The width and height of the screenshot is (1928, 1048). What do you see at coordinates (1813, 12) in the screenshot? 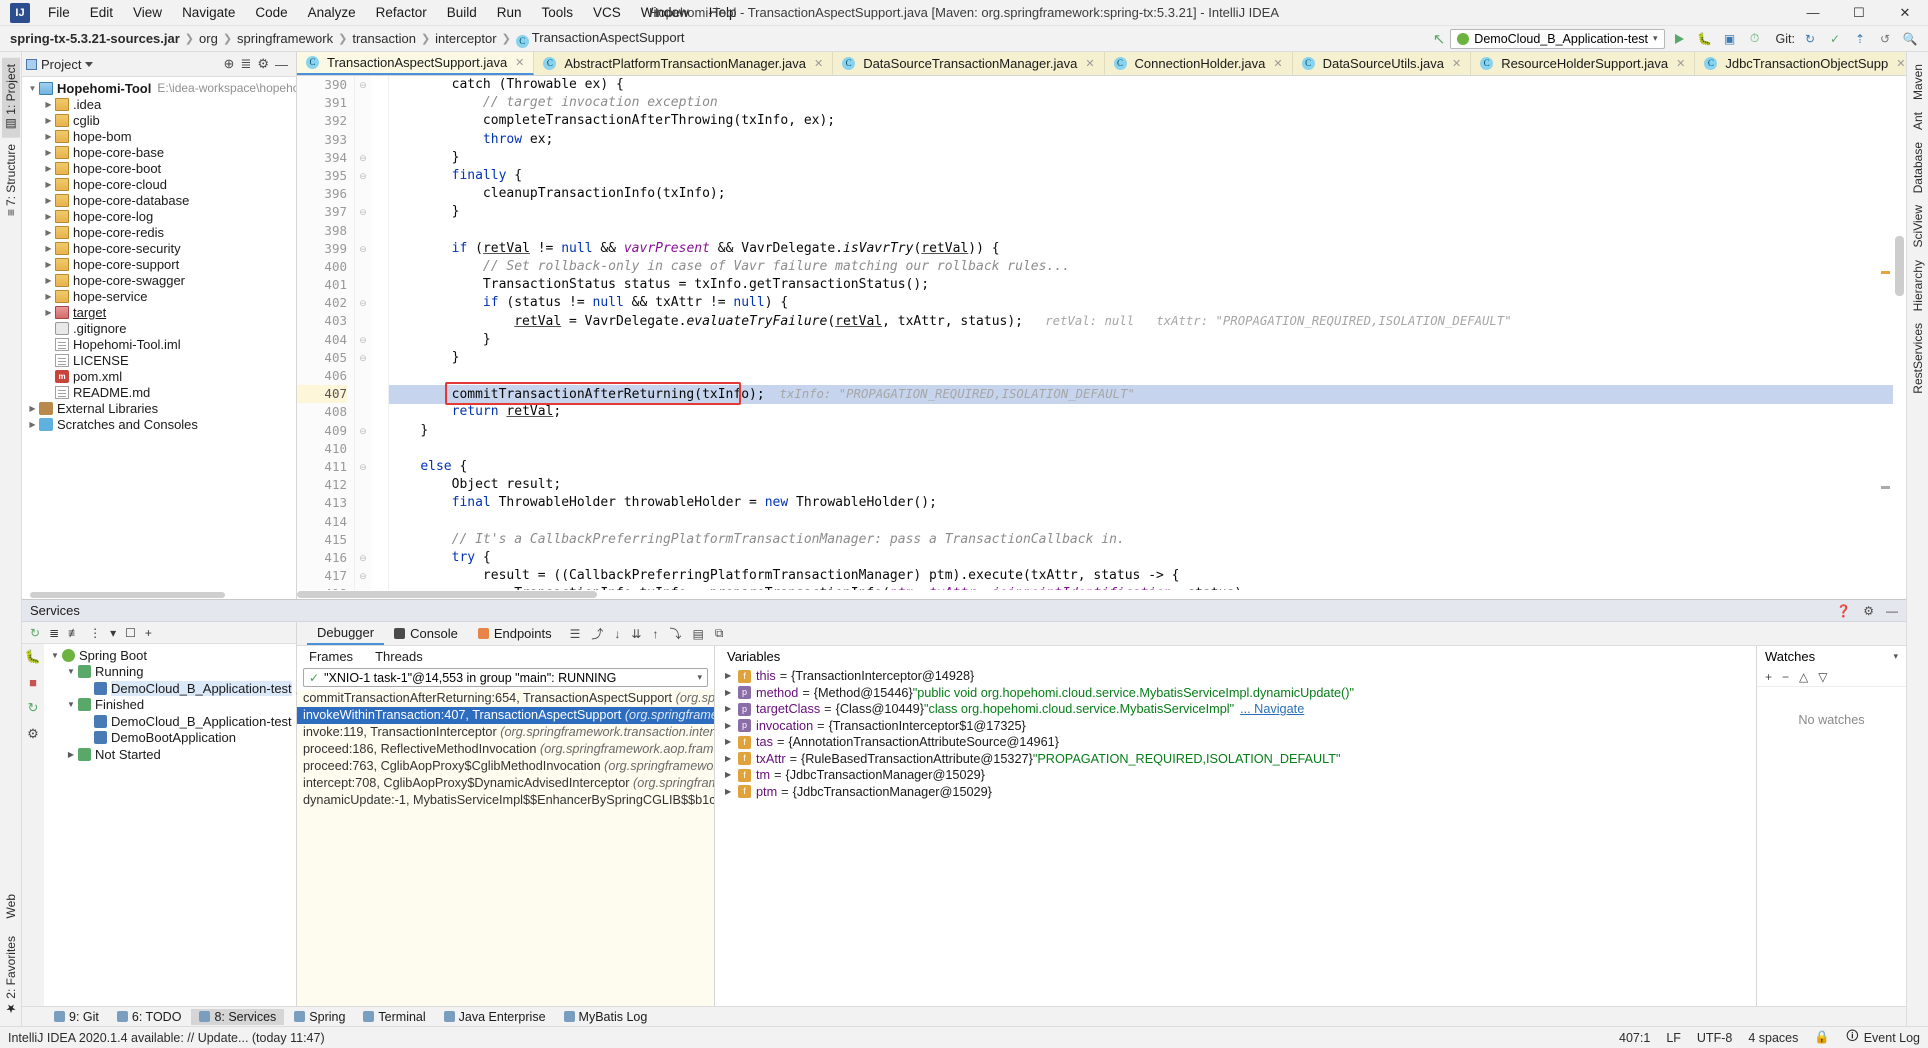
I see `minimize-button: —` at bounding box center [1813, 12].